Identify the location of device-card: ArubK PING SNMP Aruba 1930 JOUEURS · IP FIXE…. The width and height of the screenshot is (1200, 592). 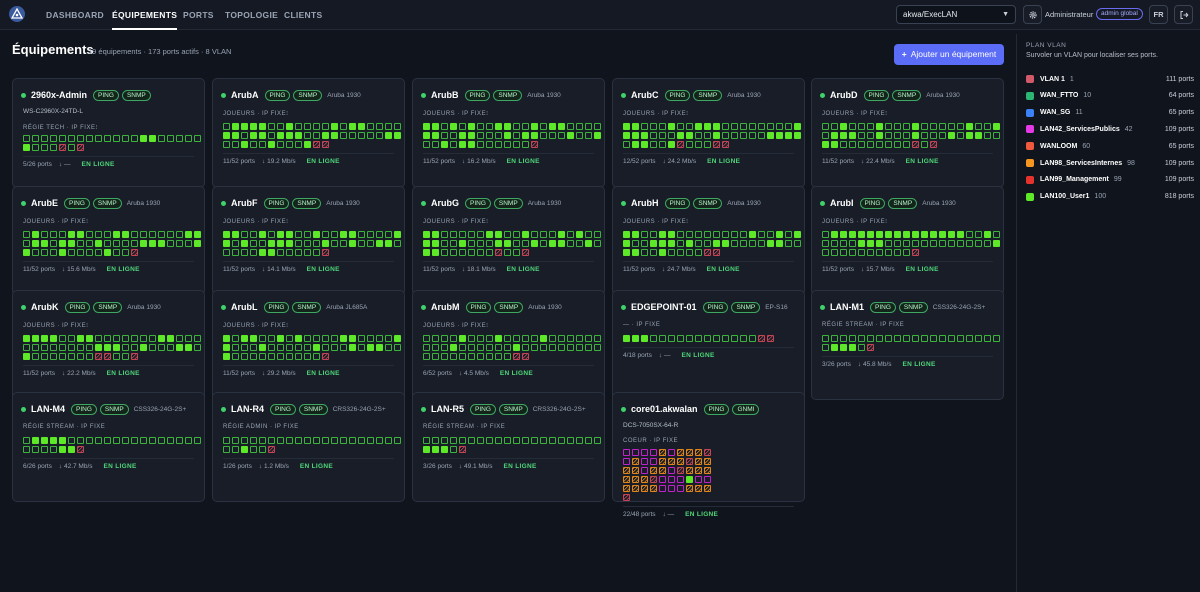
(108, 345).